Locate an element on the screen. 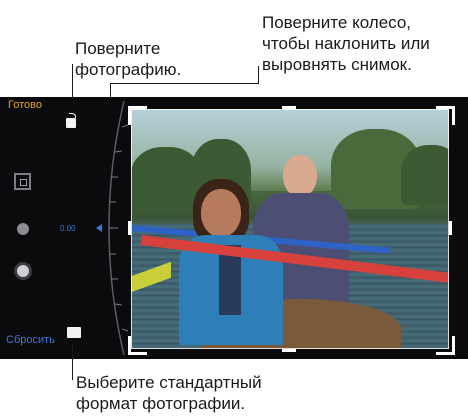 This screenshot has width=468, height=419. callout-turn-wheel-line-2: чтобы наклонить или is located at coordinates (346, 43).